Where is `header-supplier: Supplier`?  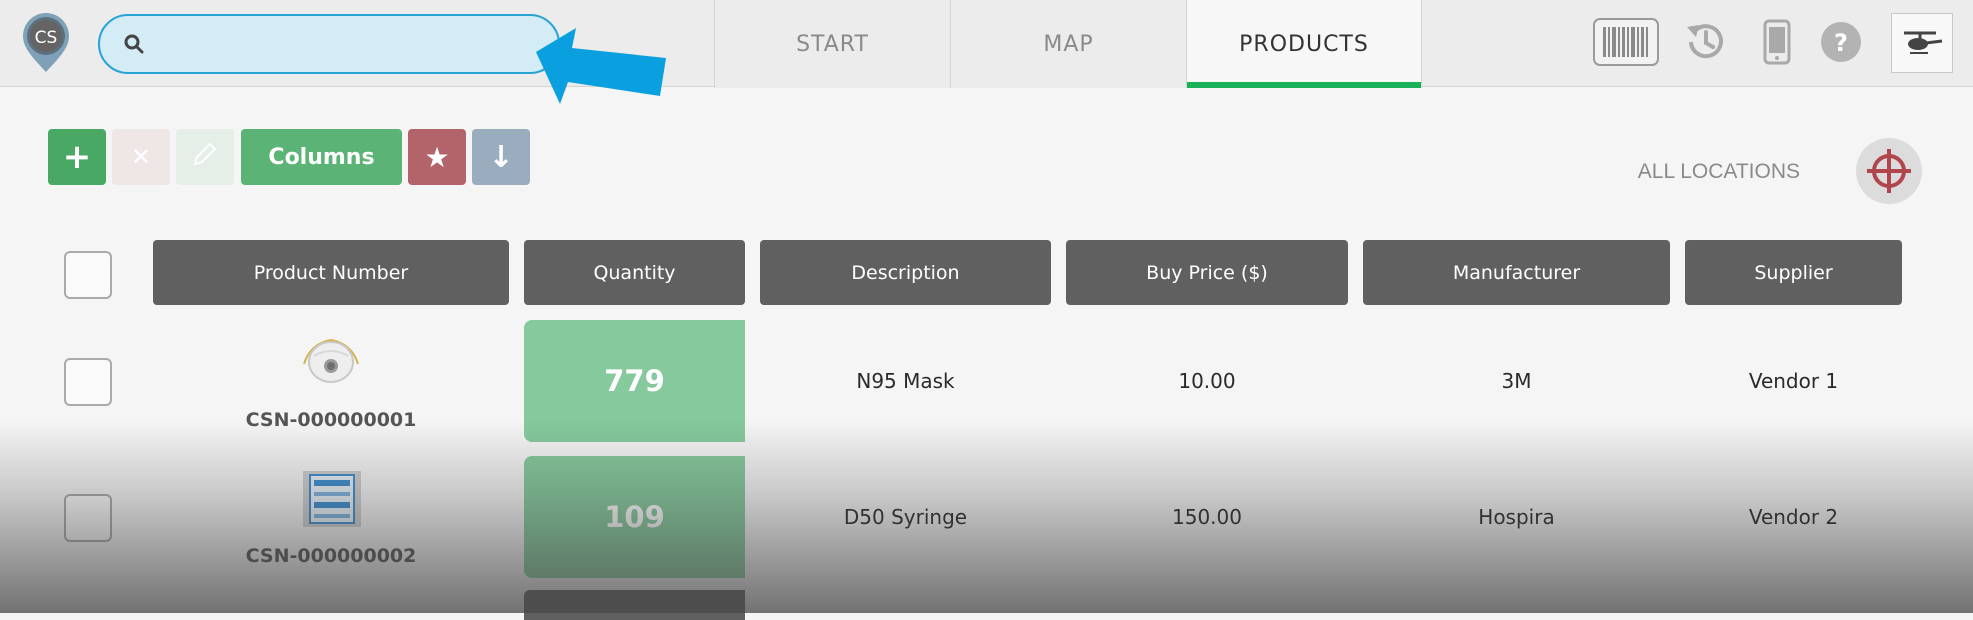
header-supplier: Supplier is located at coordinates (1793, 272).